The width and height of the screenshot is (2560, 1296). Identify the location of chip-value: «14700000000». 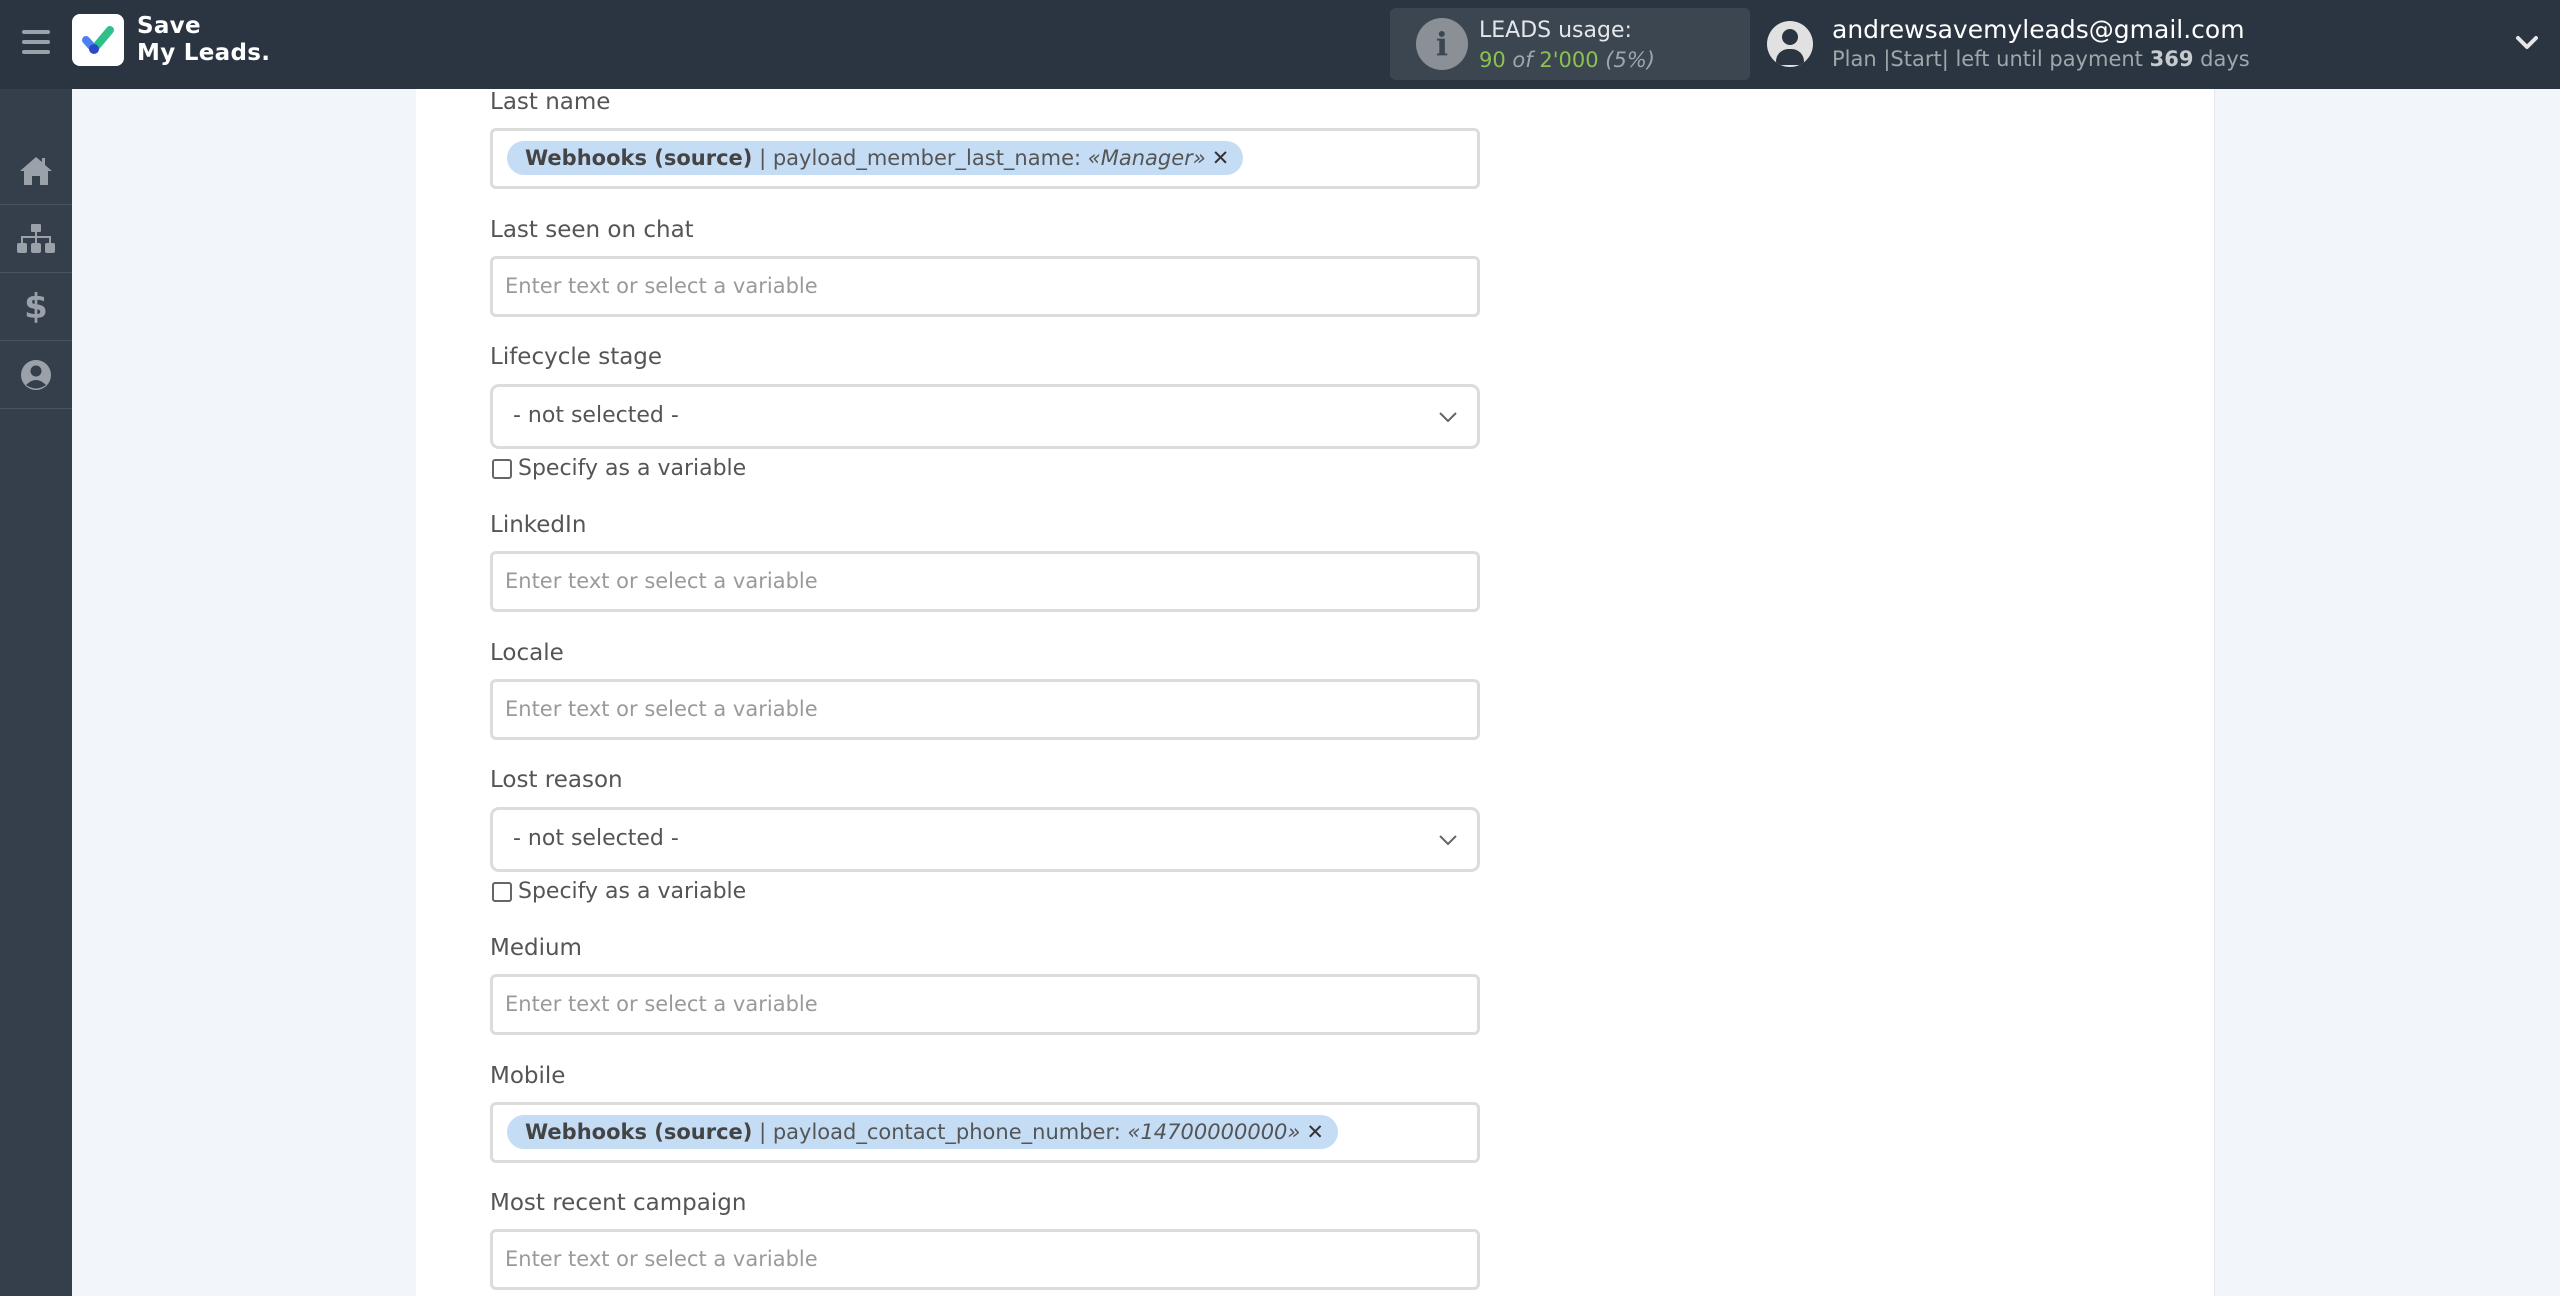
(1214, 1132).